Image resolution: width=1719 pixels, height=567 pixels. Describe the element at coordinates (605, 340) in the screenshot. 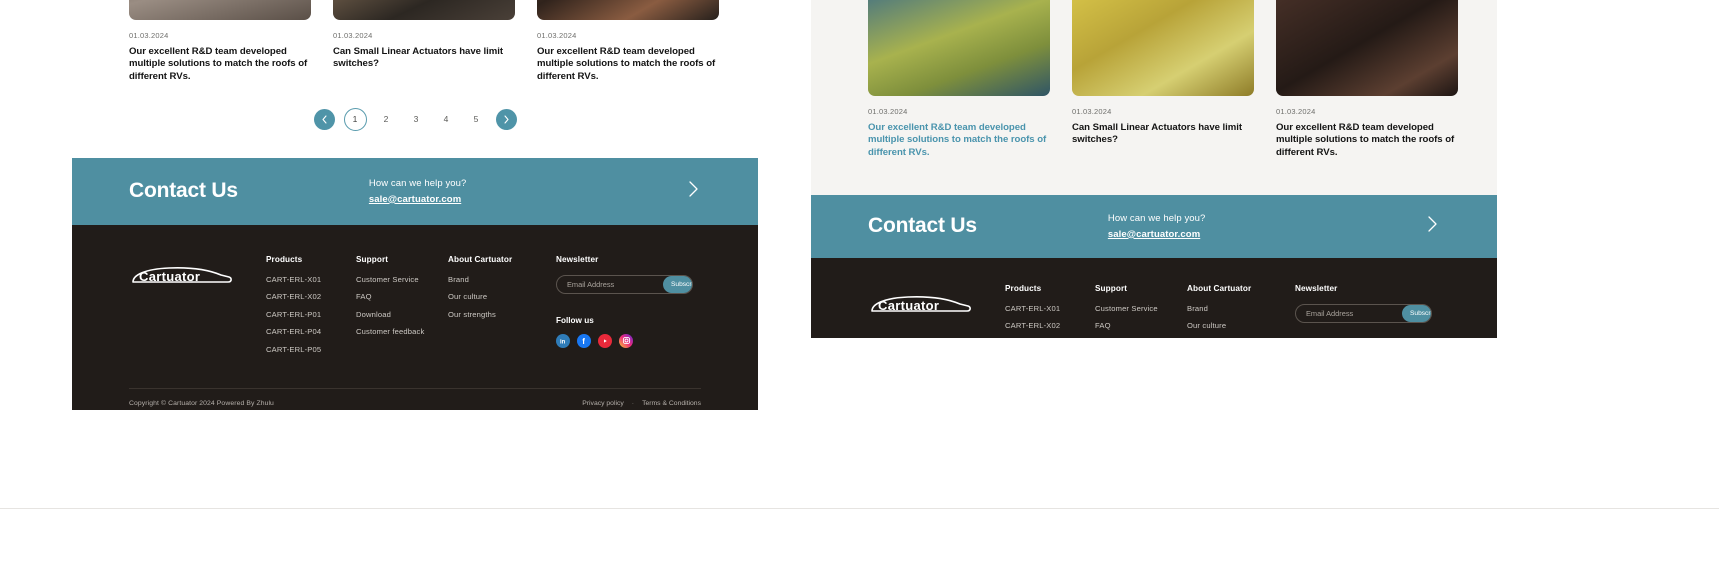

I see `youtube-icon` at that location.